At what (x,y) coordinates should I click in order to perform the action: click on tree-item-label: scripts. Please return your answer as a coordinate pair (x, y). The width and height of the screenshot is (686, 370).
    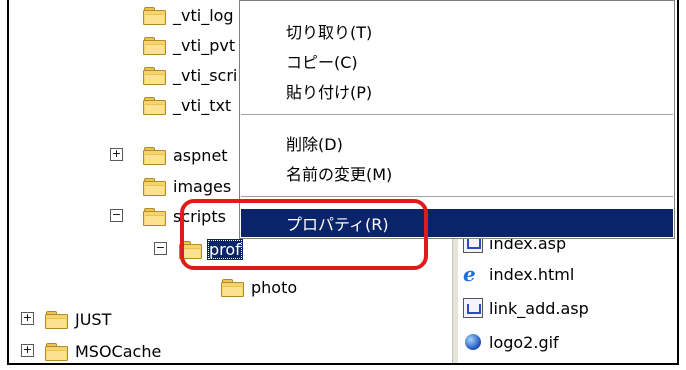
    Looking at the image, I should click on (199, 216).